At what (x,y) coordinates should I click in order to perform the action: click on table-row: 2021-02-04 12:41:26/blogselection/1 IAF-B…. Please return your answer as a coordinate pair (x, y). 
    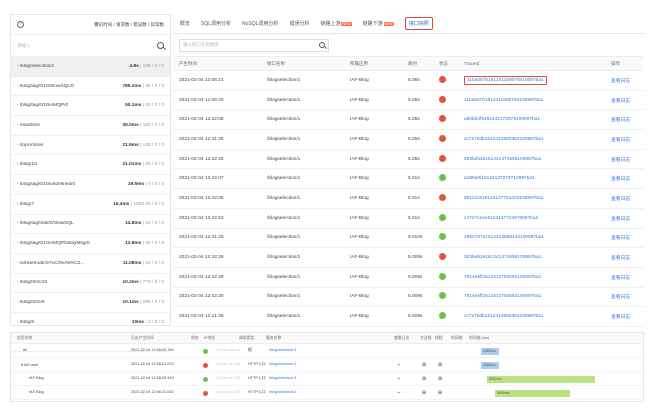
    Looking at the image, I should click on (408, 139).